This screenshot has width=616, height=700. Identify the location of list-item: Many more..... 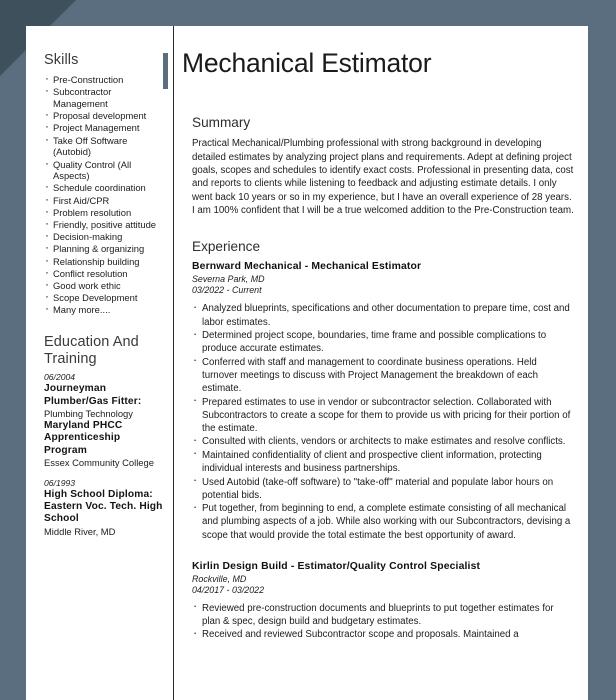
(104, 309).